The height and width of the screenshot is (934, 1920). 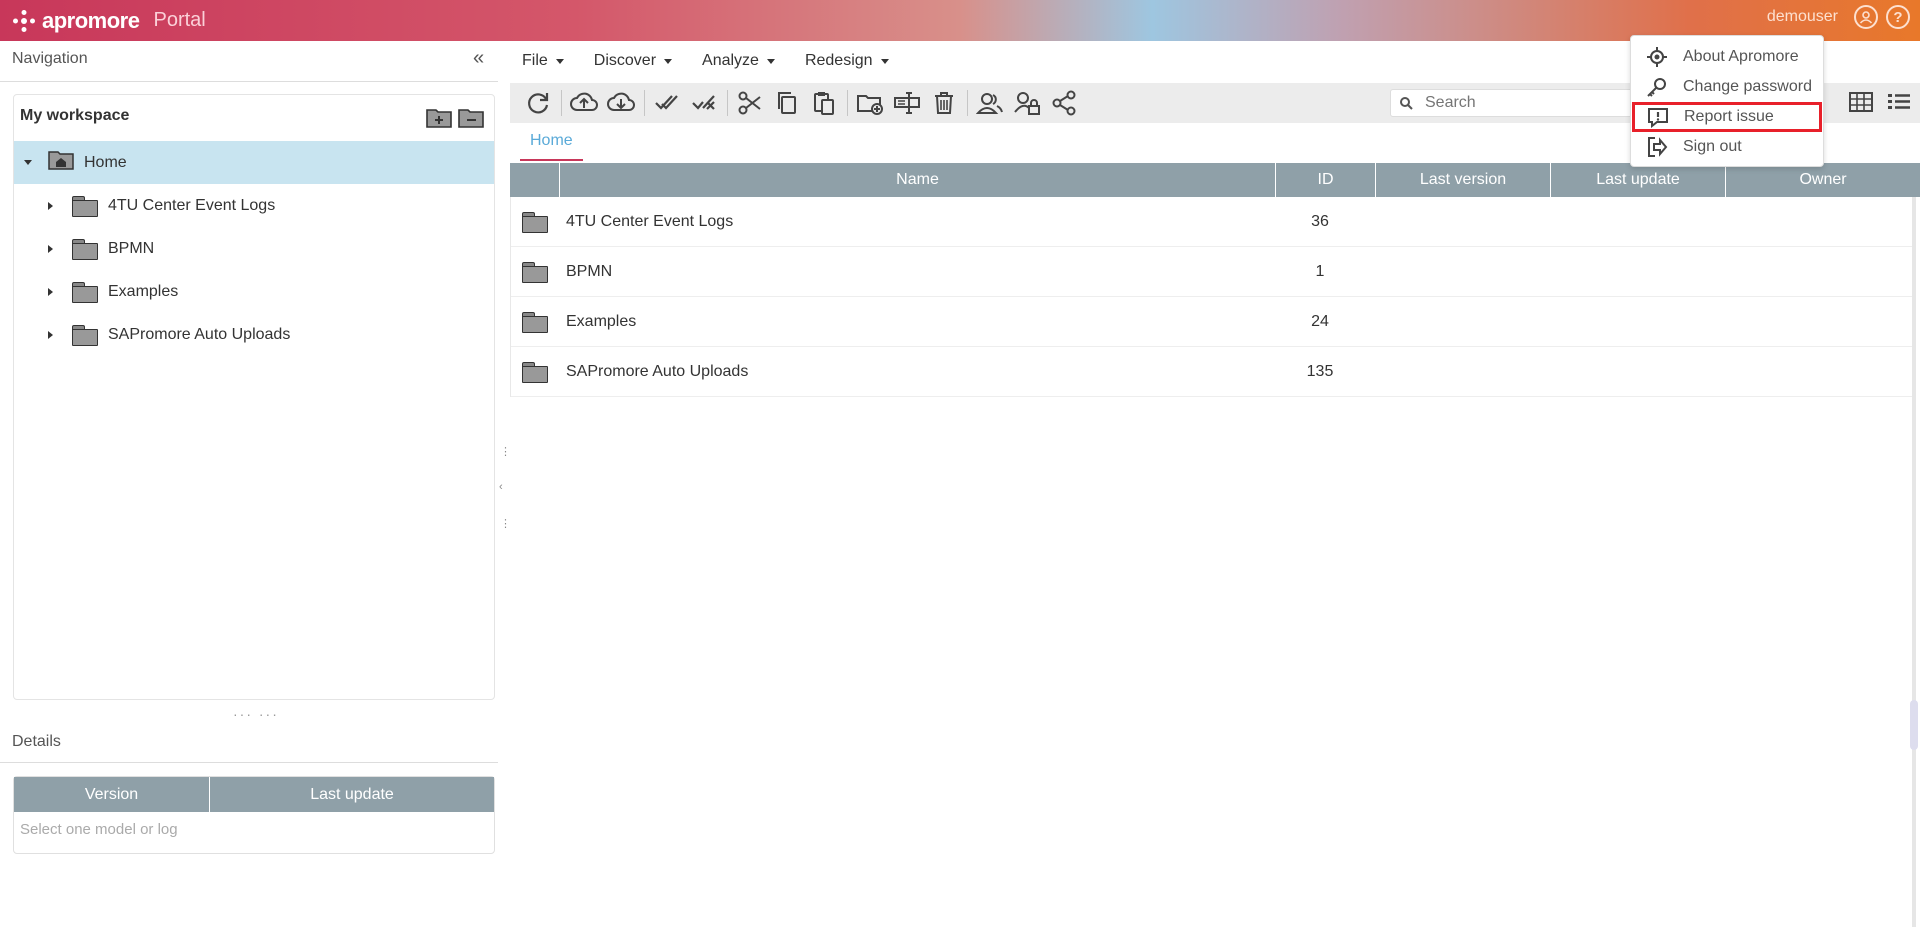 I want to click on menu-item-report-issue: Report issue, so click(x=1727, y=117).